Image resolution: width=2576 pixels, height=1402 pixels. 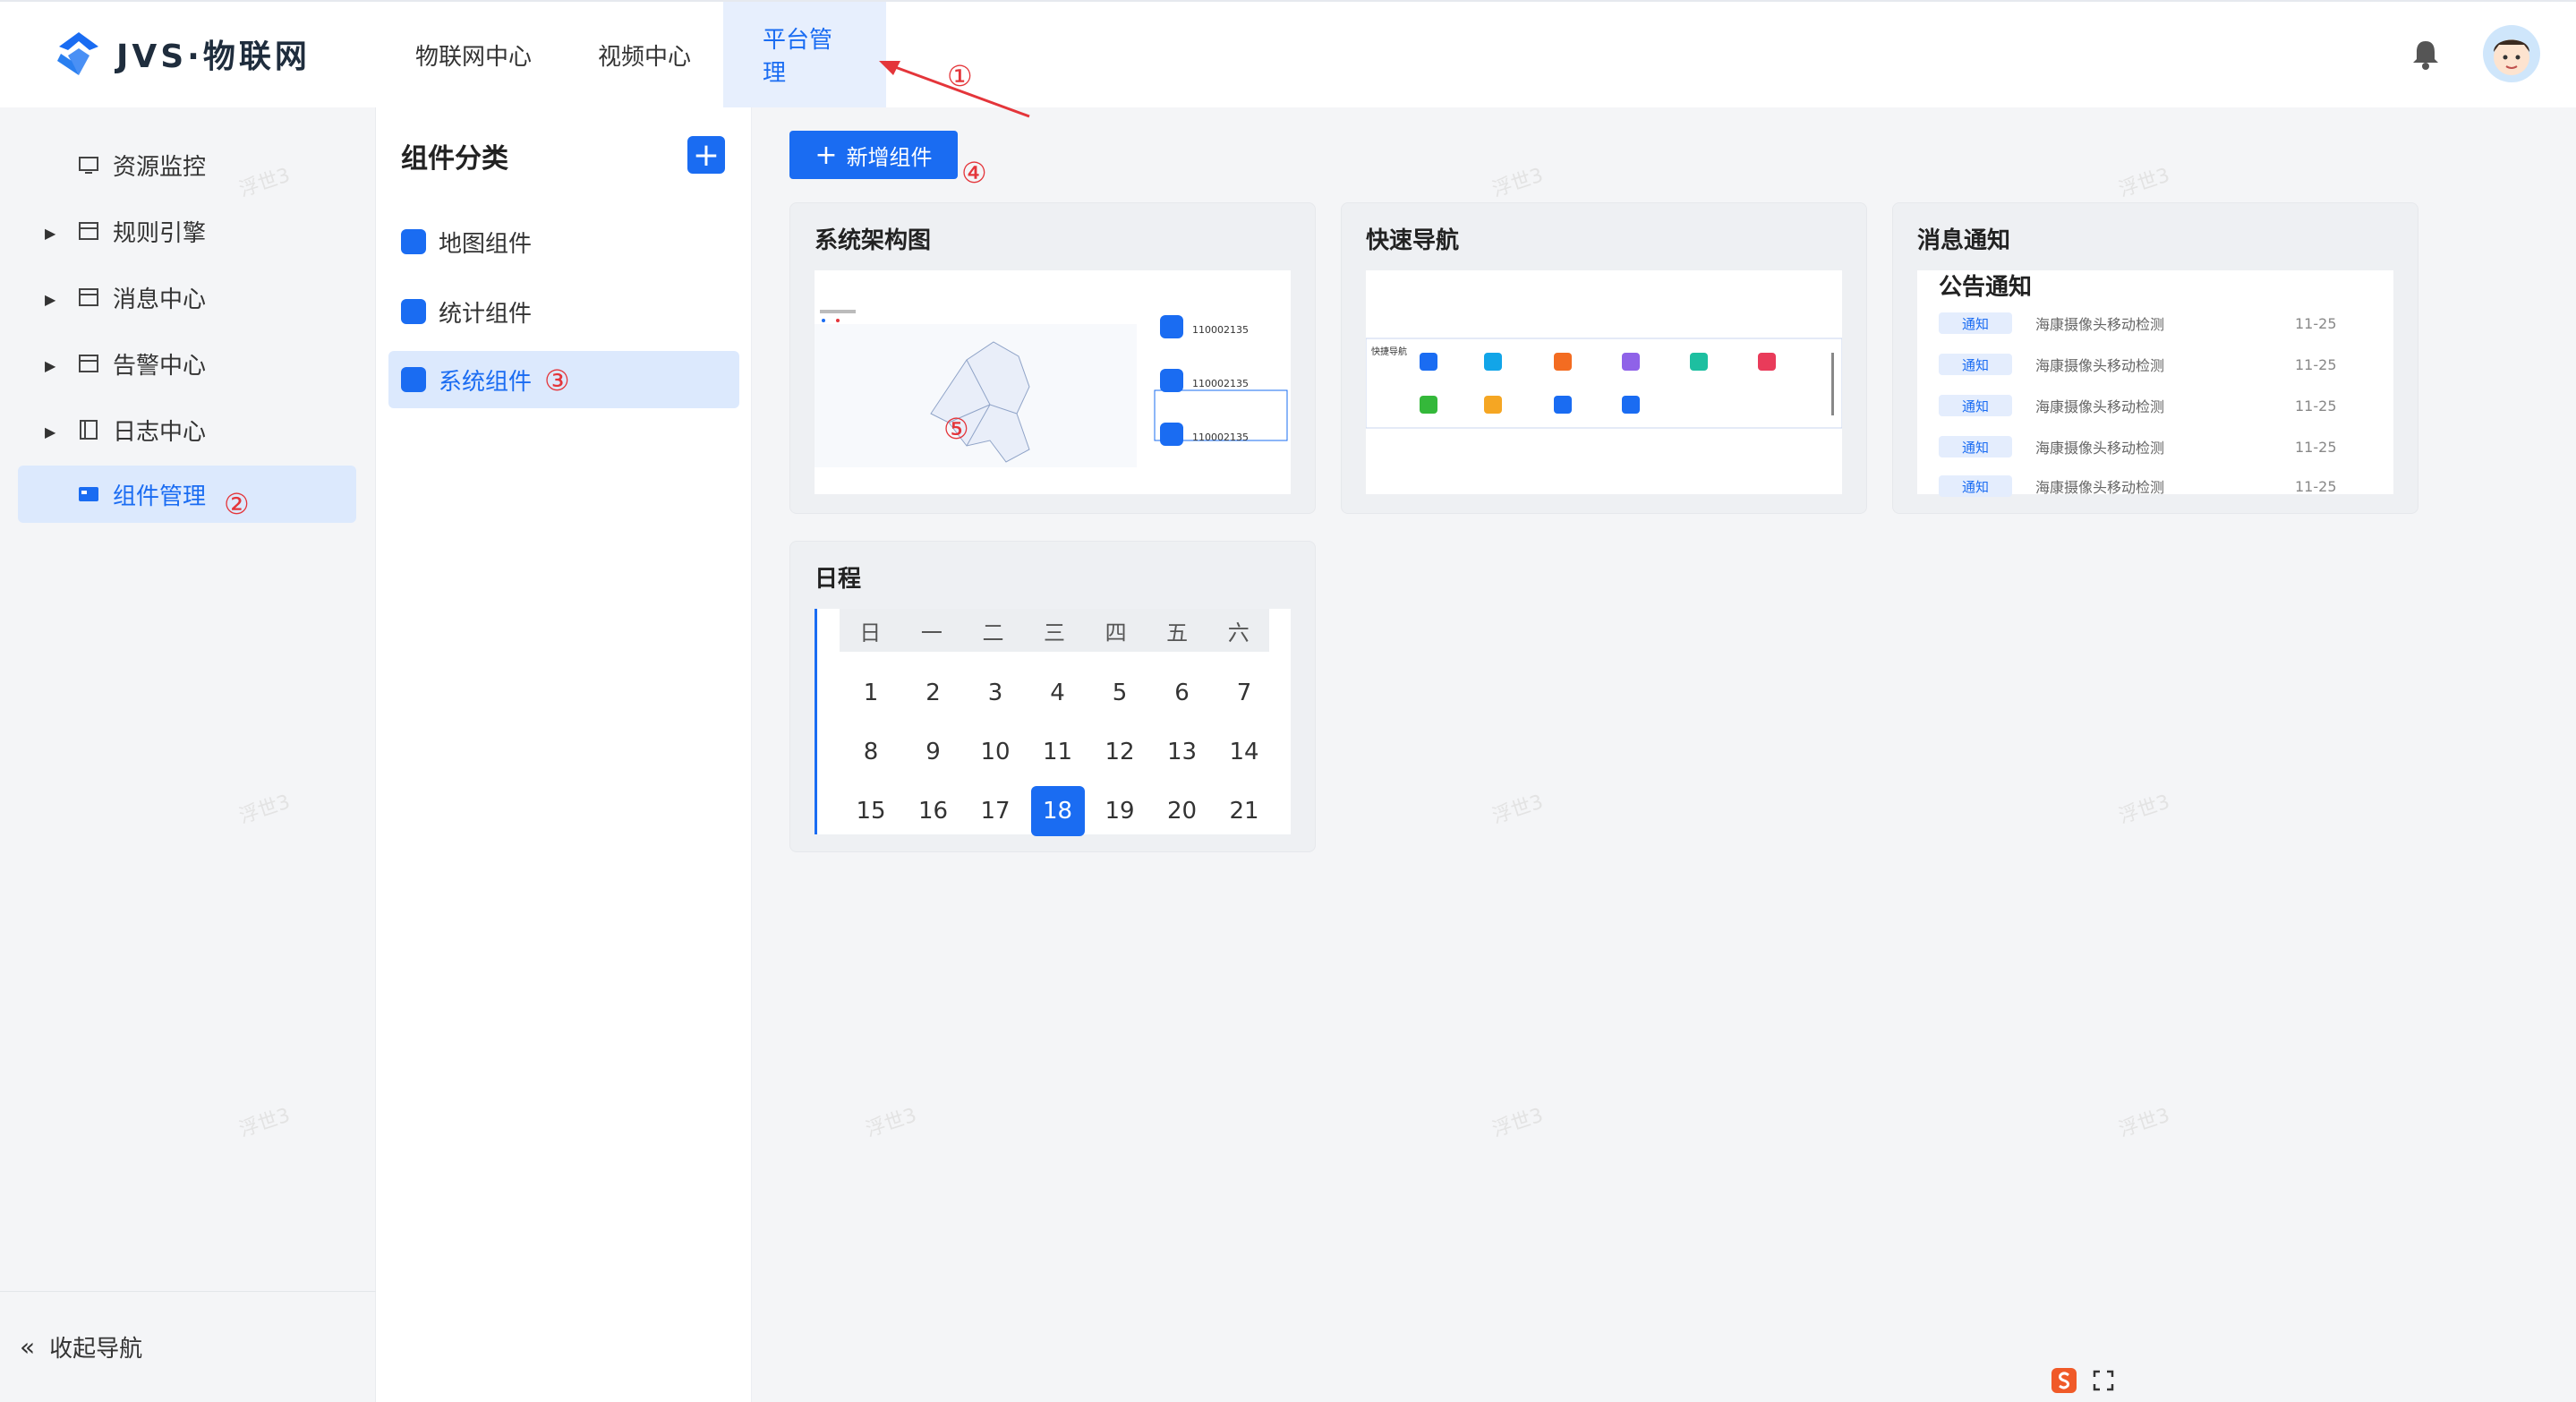 What do you see at coordinates (933, 693) in the screenshot?
I see `calendar-day: 2` at bounding box center [933, 693].